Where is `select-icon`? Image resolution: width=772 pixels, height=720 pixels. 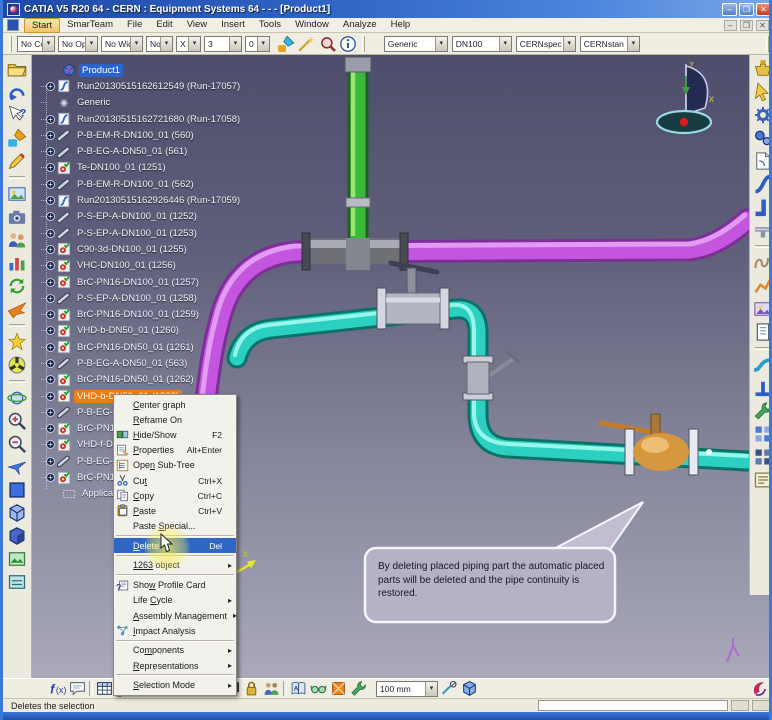 select-icon is located at coordinates (761, 92).